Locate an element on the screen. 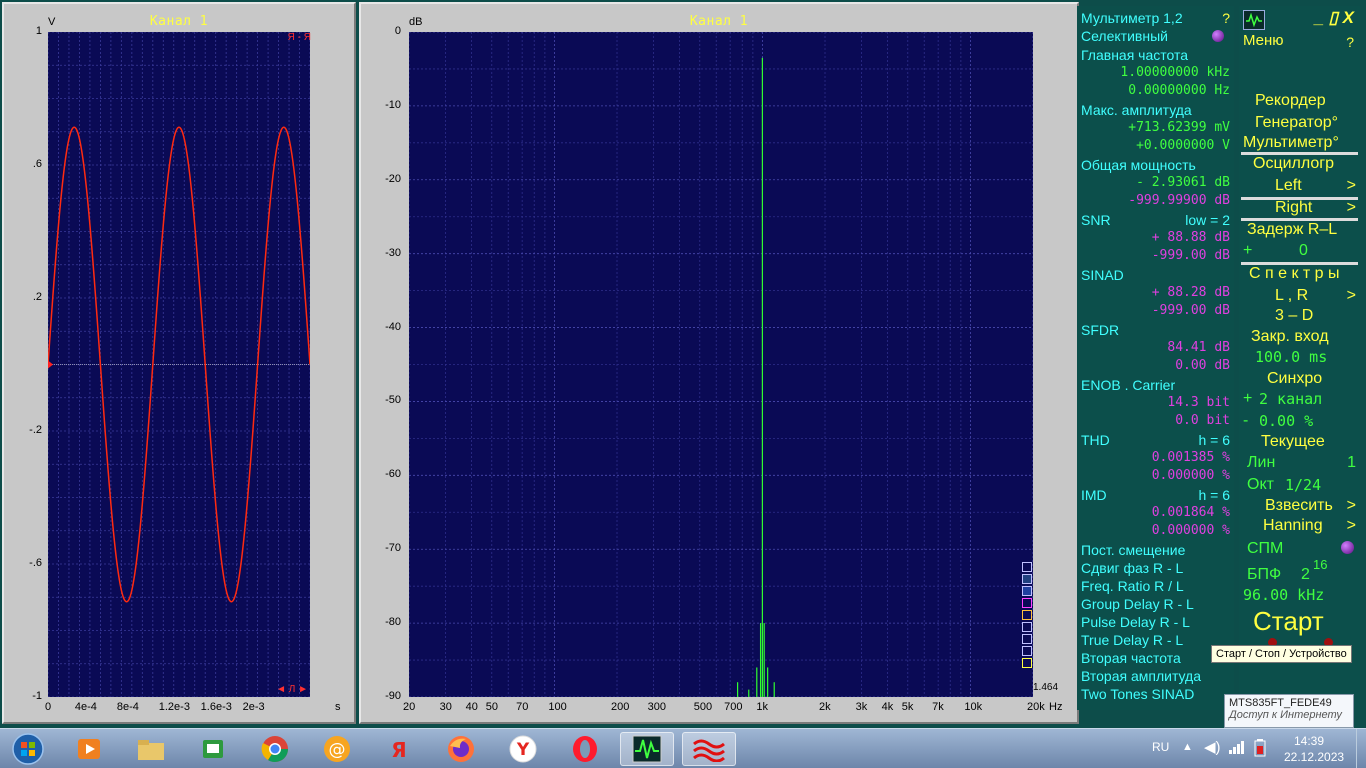  sync-label: Синхро is located at coordinates (1311, 380).